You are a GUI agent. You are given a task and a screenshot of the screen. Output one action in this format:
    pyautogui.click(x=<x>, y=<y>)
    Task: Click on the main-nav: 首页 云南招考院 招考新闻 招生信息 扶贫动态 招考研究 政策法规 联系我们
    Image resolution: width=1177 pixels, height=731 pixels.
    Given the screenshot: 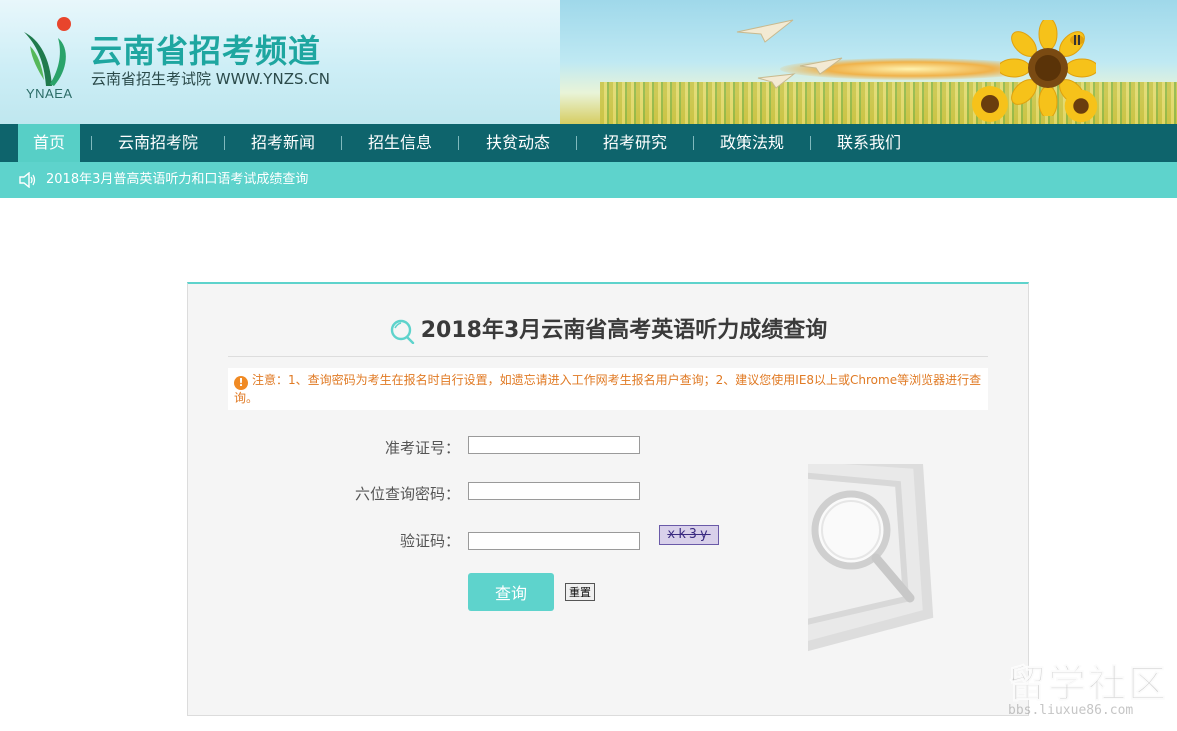 What is the action you would take?
    pyautogui.click(x=588, y=143)
    